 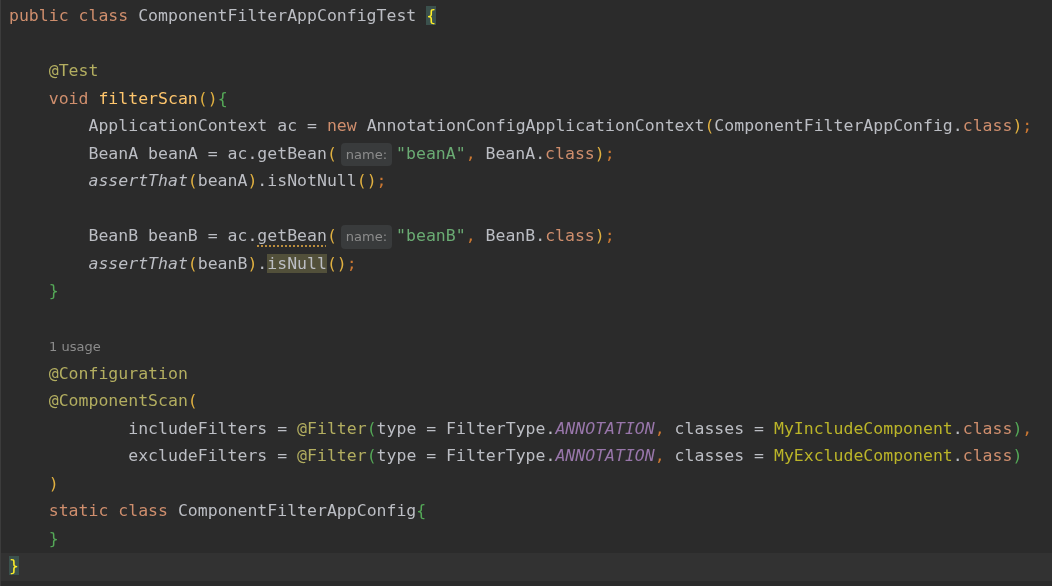 What do you see at coordinates (122, 401) in the screenshot?
I see `code-text: @ComponentScan(` at bounding box center [122, 401].